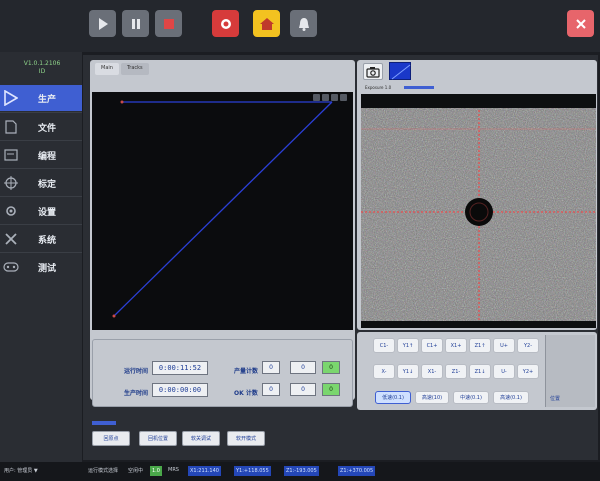 The width and height of the screenshot is (600, 481). I want to click on position-sidebar: 位置, so click(570, 371).